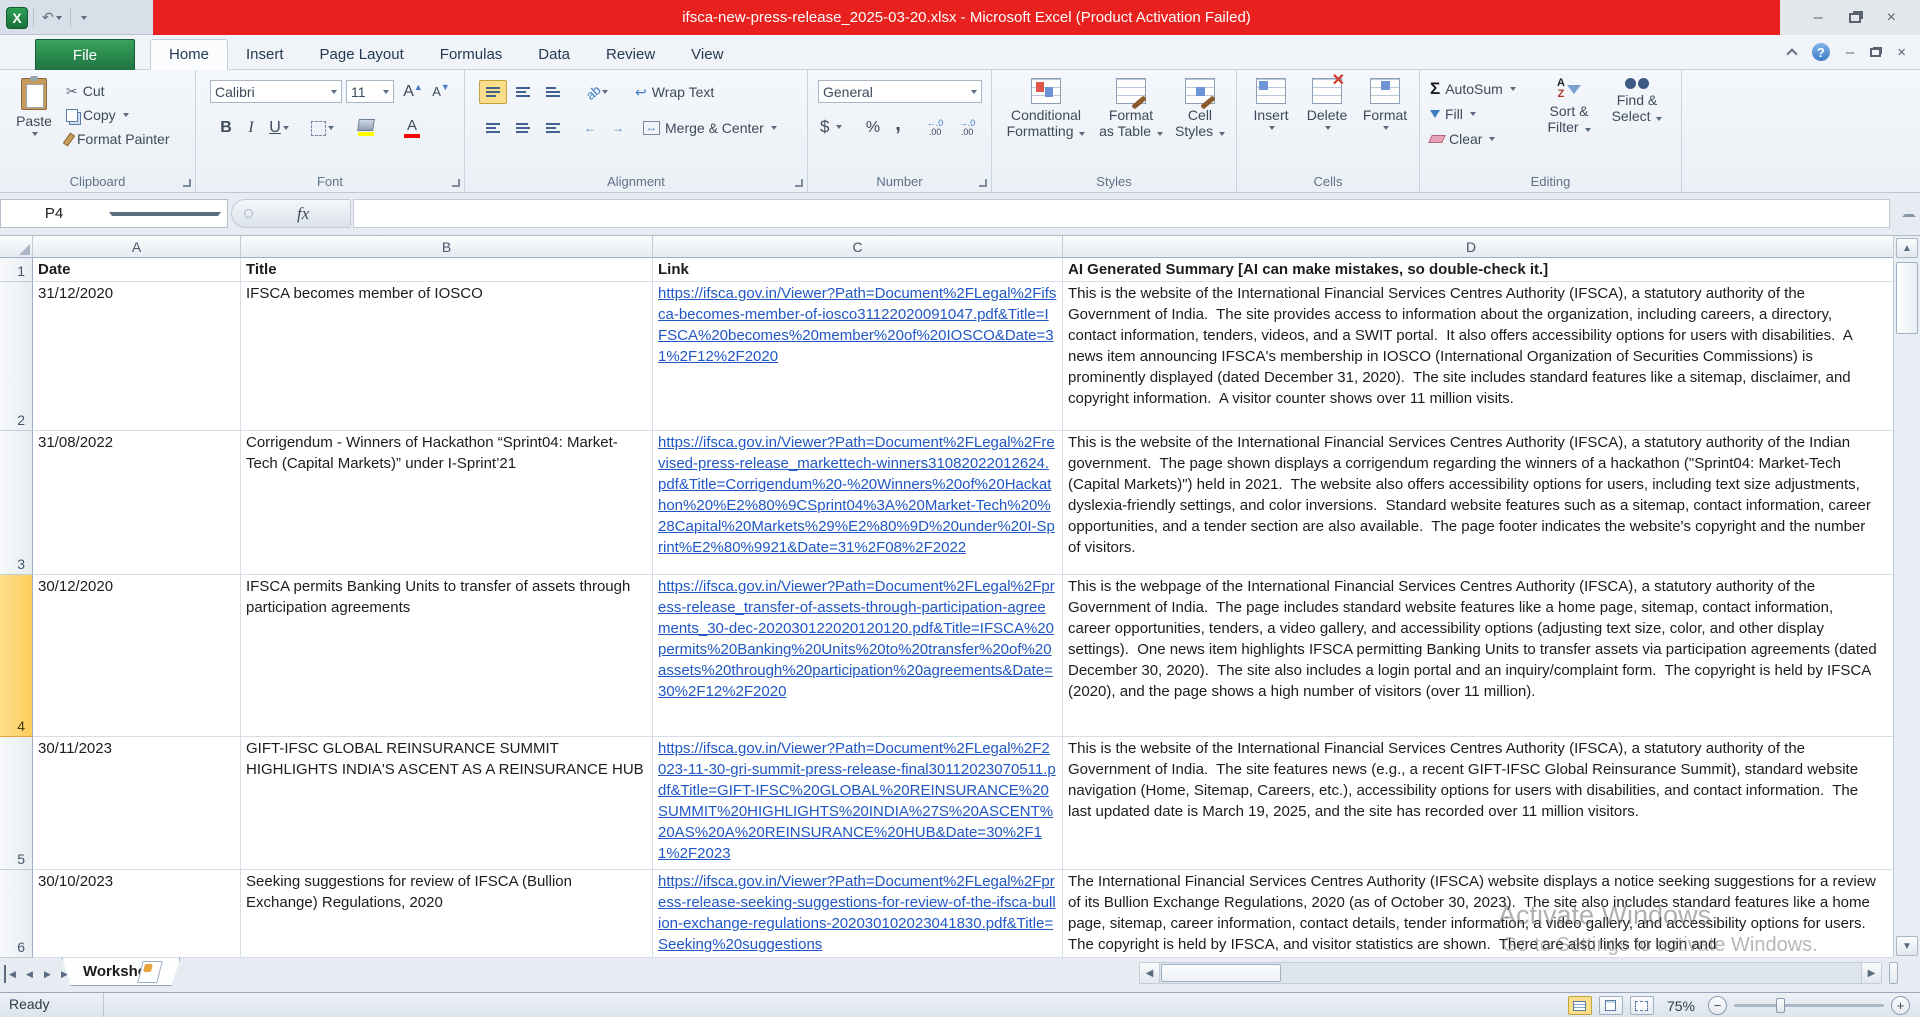 Image resolution: width=1920 pixels, height=1017 pixels. I want to click on excel-logo-icon: X, so click(17, 17).